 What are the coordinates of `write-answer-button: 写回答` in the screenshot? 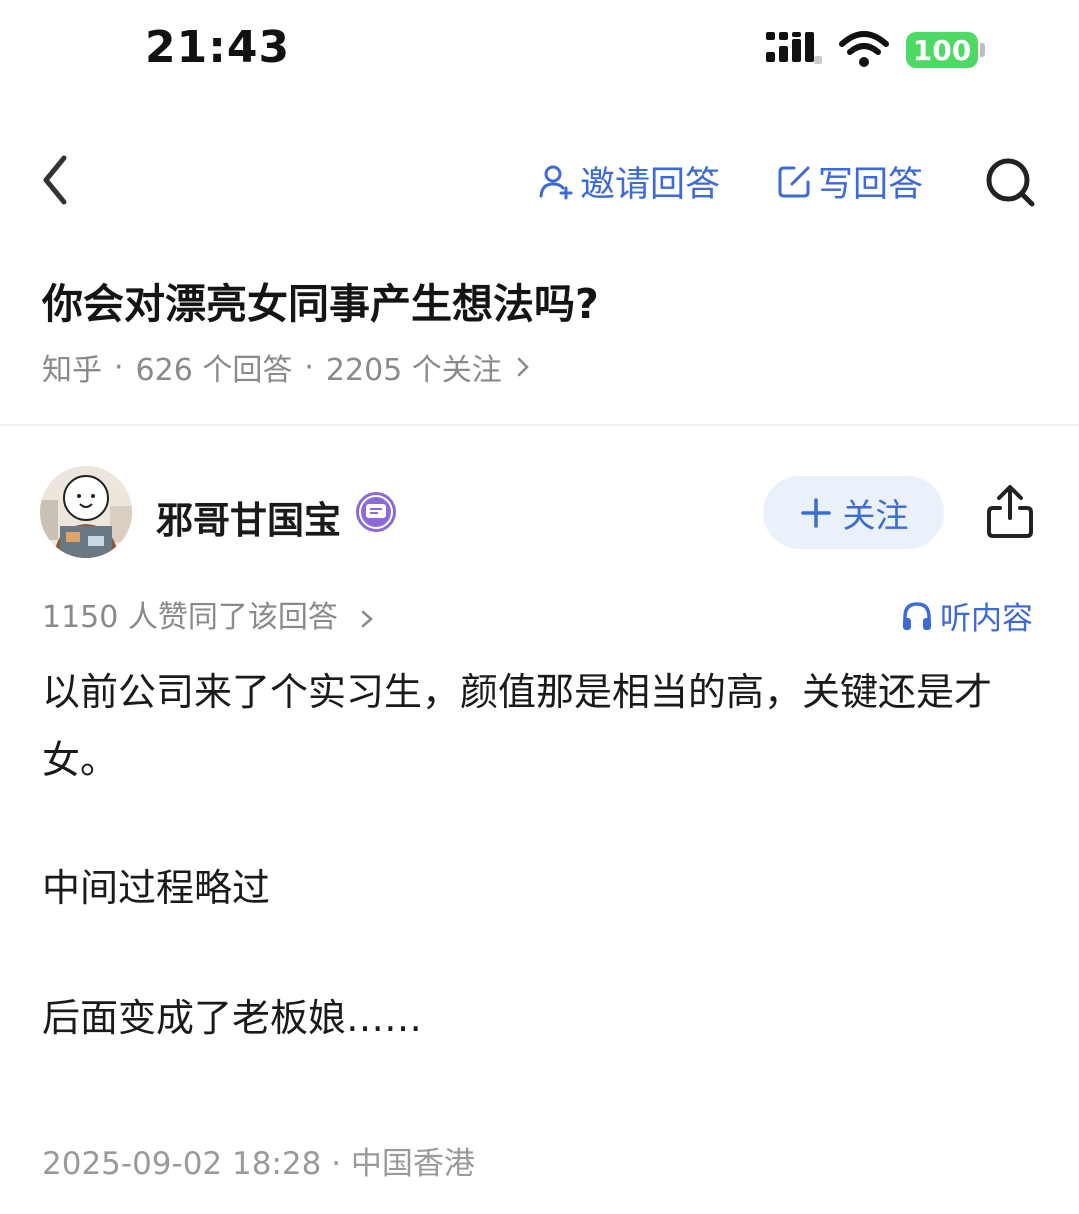 It's located at (850, 181).